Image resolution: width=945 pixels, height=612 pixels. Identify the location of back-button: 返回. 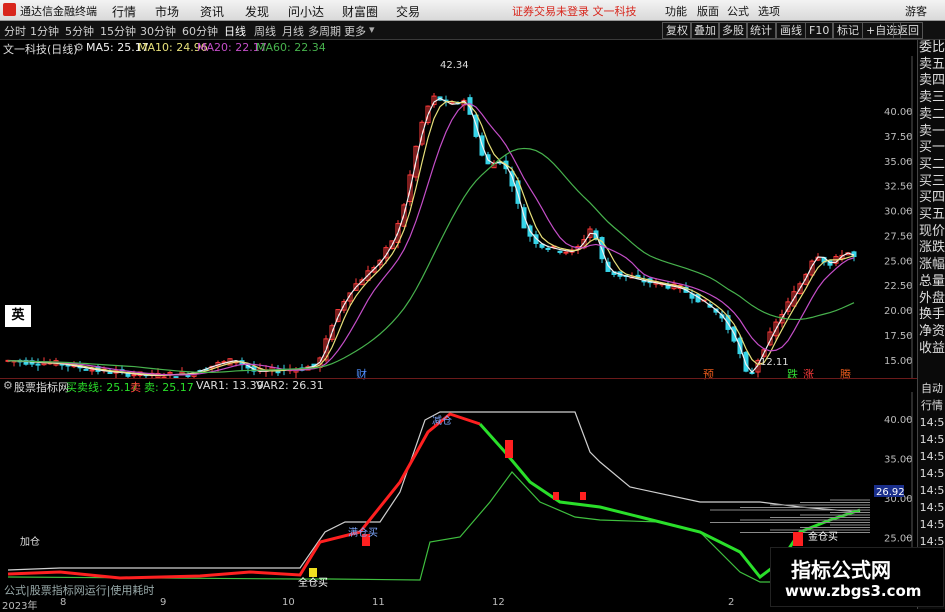
(908, 30).